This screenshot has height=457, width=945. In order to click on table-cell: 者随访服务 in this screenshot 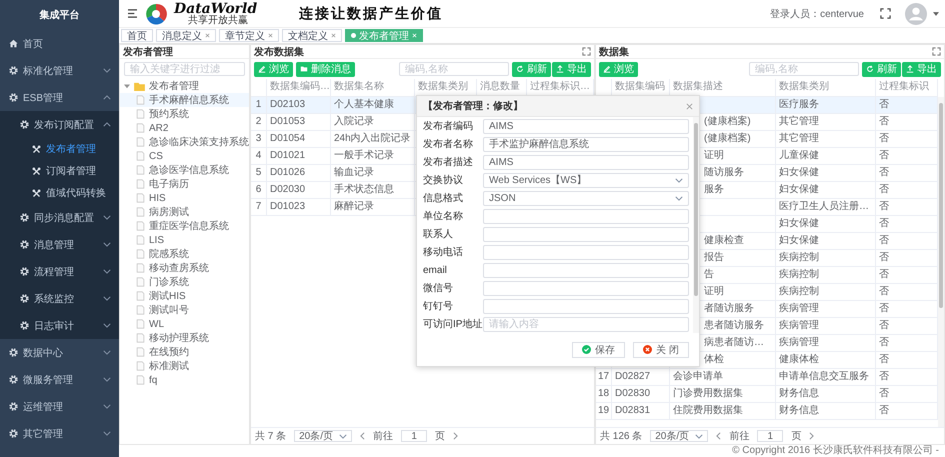, I will do `click(729, 308)`.